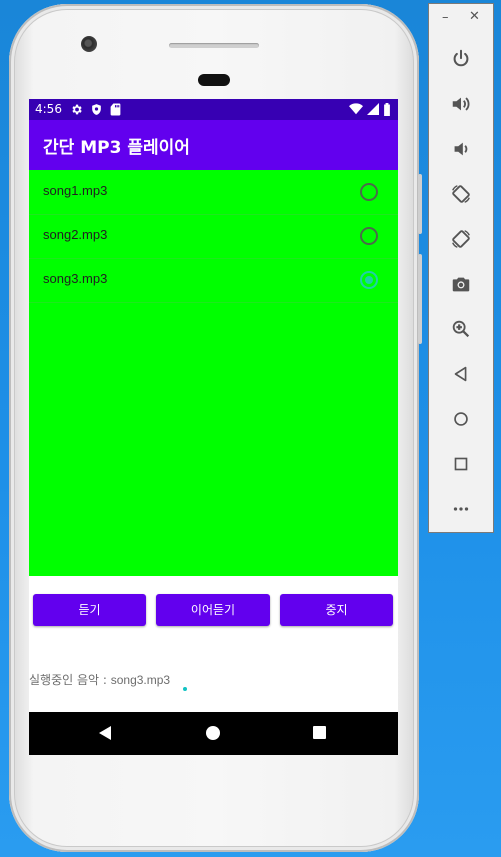  I want to click on signal-icon, so click(373, 109).